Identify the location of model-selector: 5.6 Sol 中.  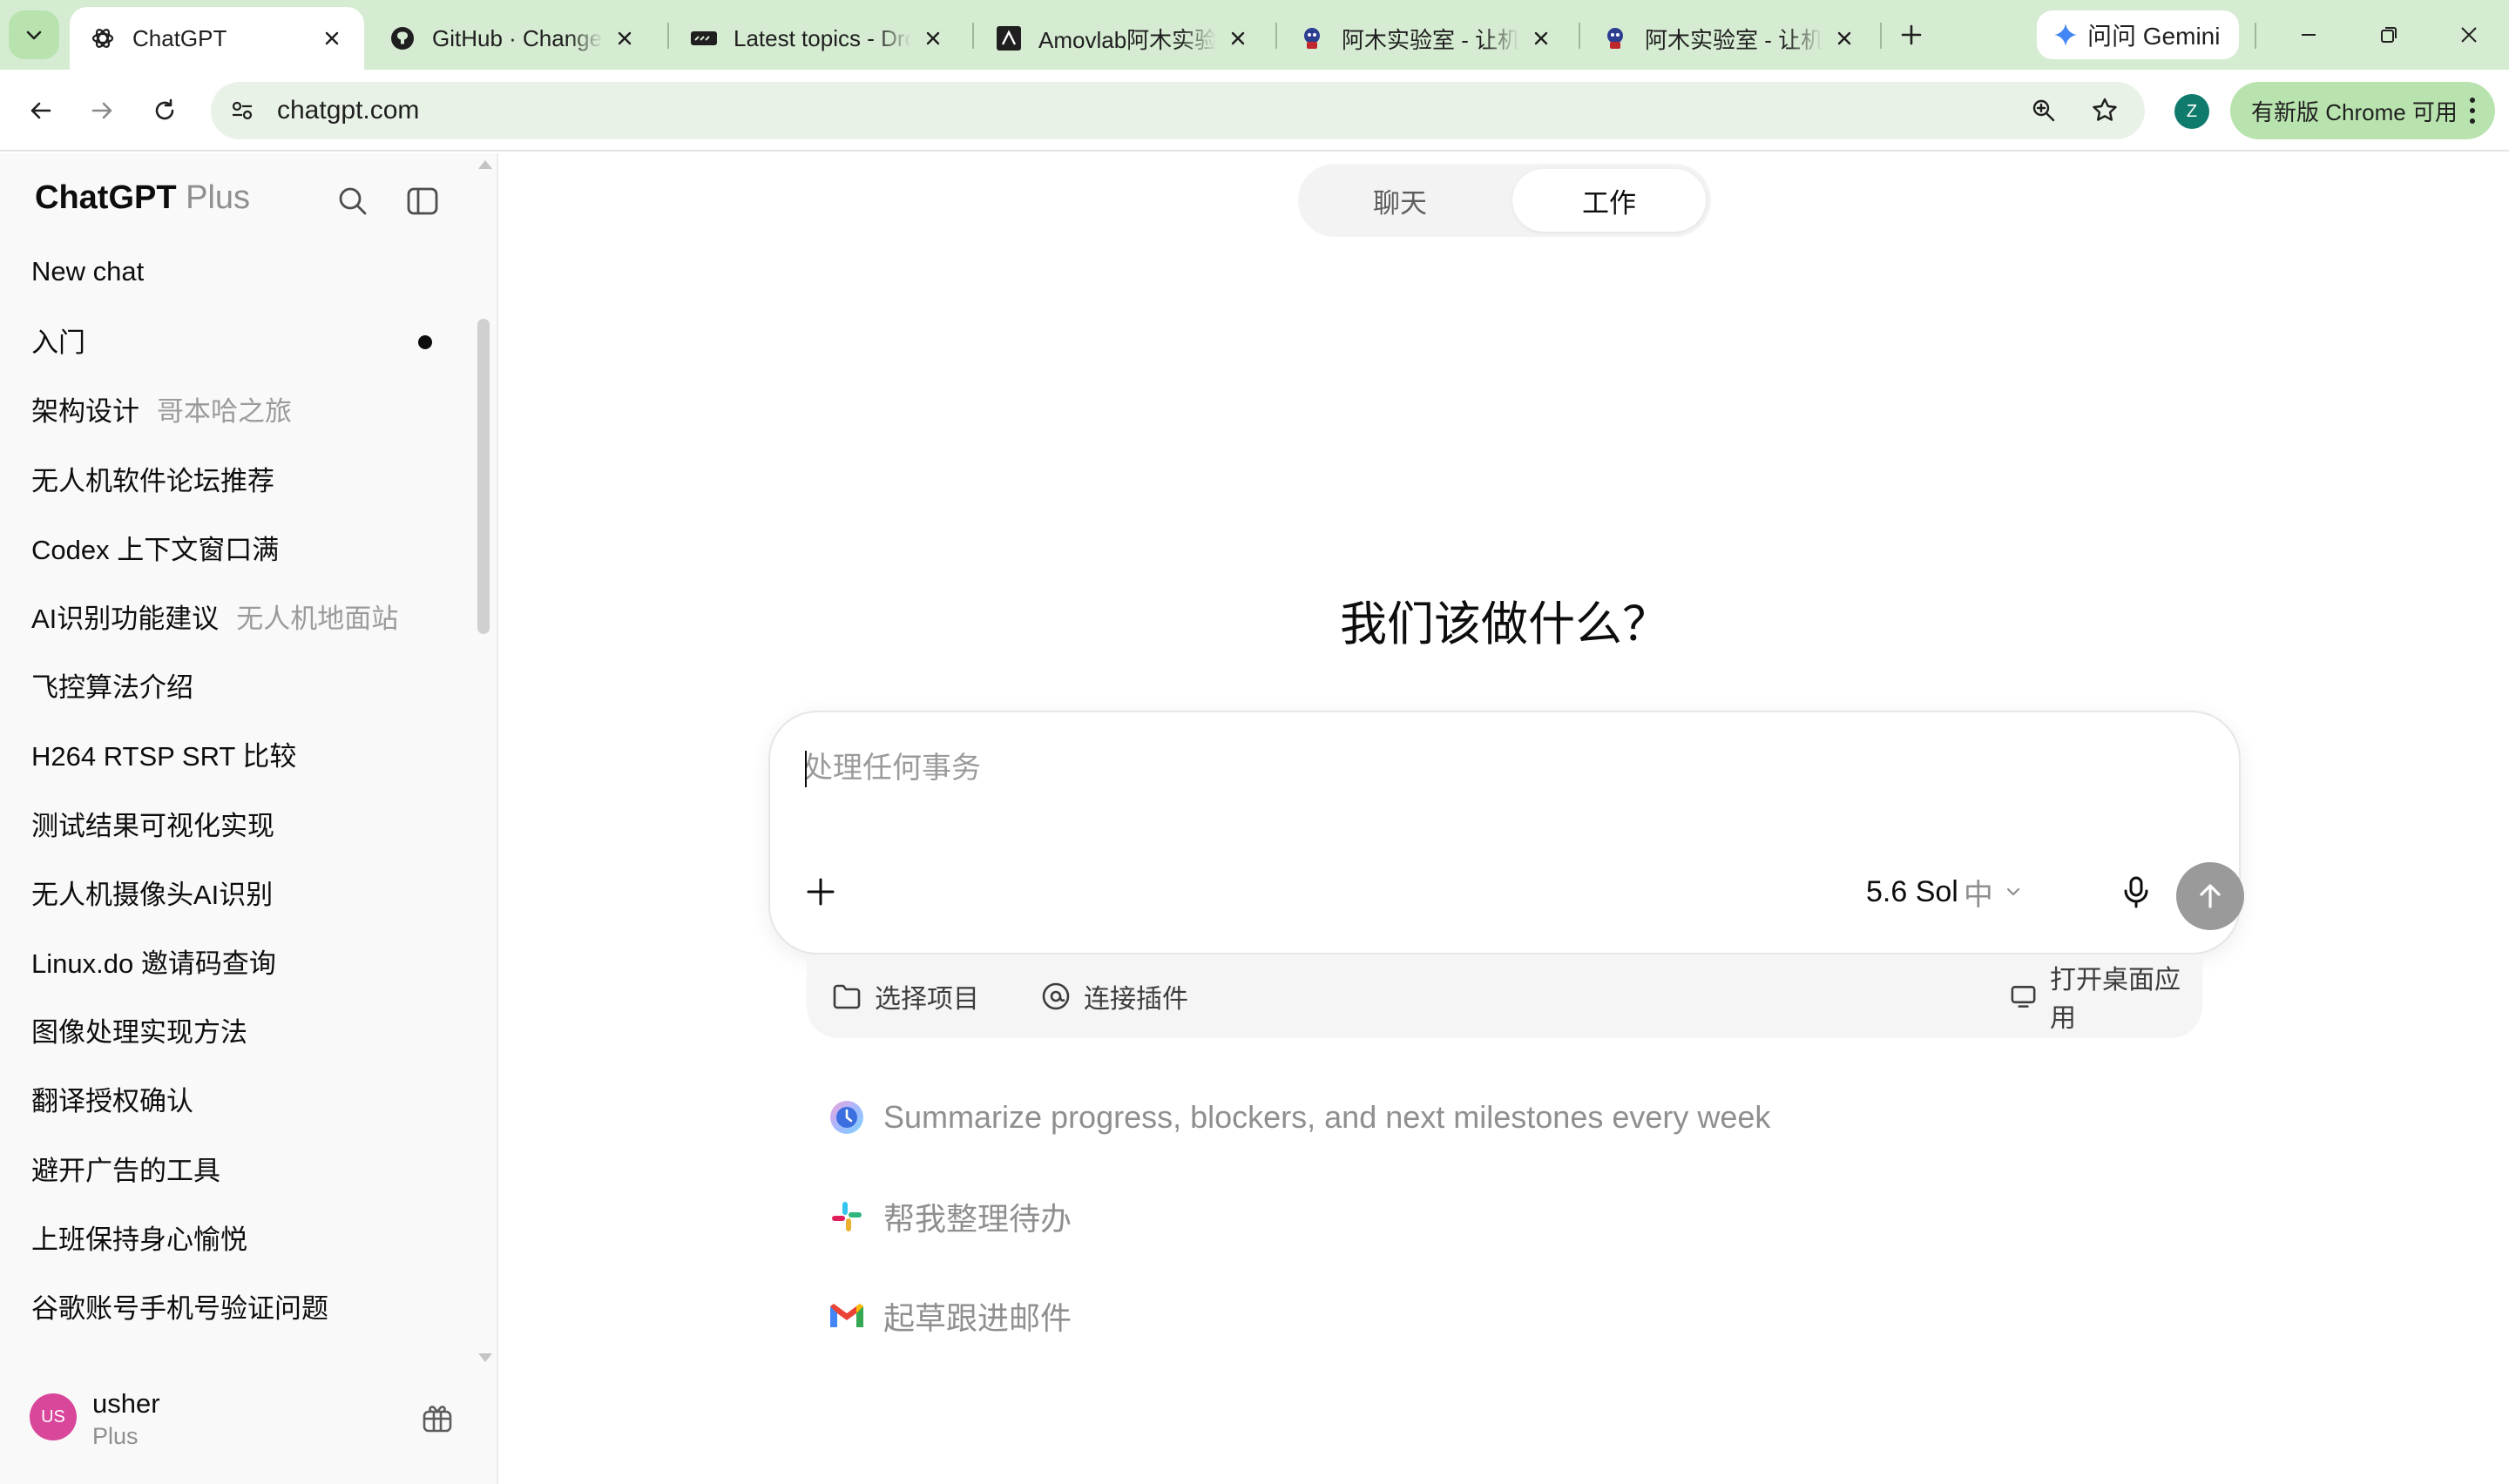
(1944, 892).